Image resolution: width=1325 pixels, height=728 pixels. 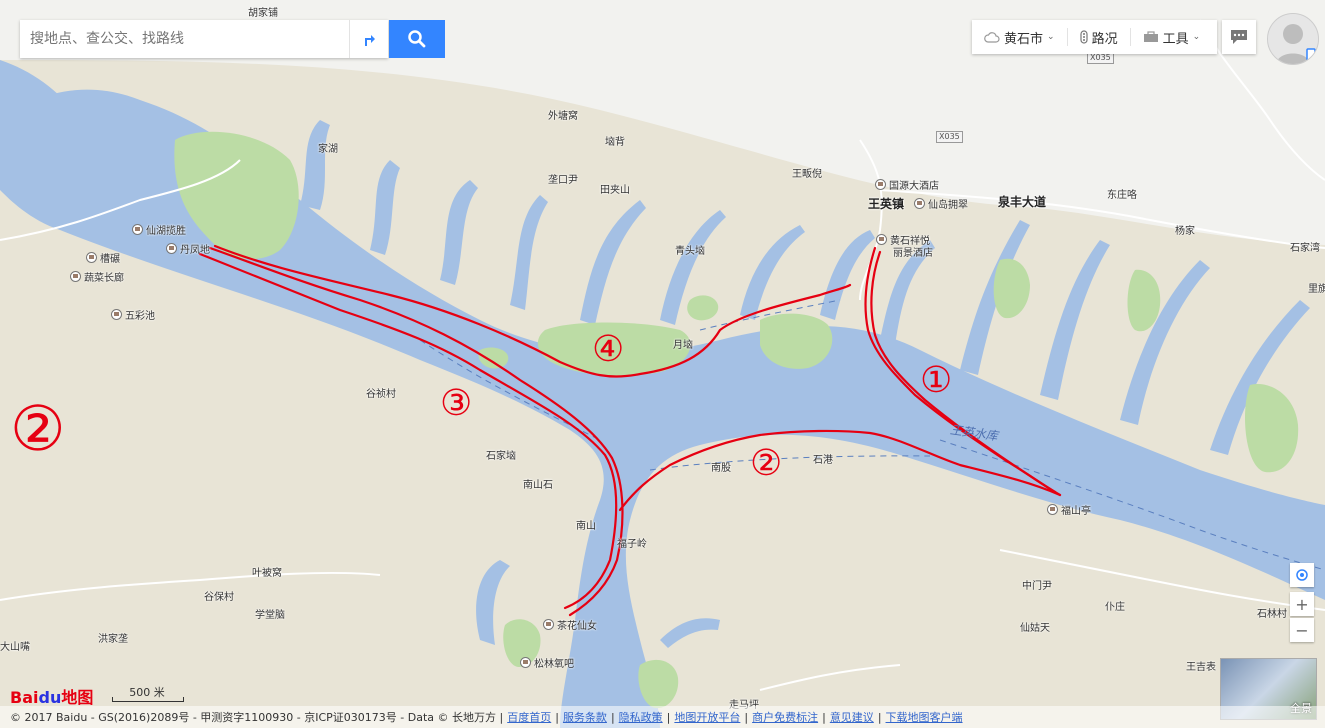 I want to click on map-toolbar: 黄石市 ⌄ 路况 工具 ⌄, so click(x=1094, y=37).